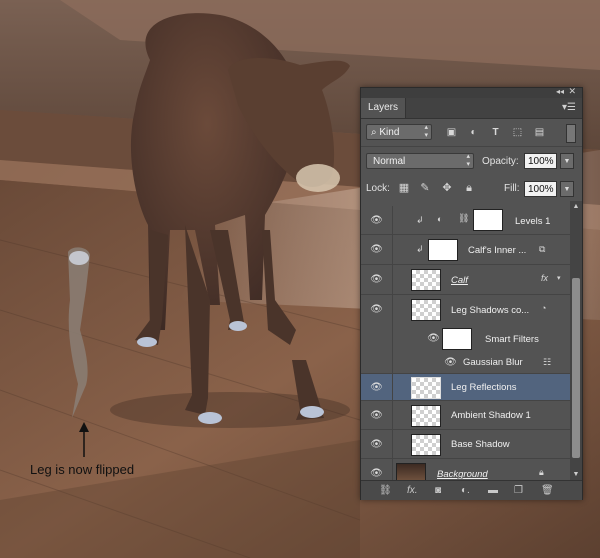 This screenshot has height=558, width=600. Describe the element at coordinates (547, 490) in the screenshot. I see `trash-icon: 🗑︎` at that location.